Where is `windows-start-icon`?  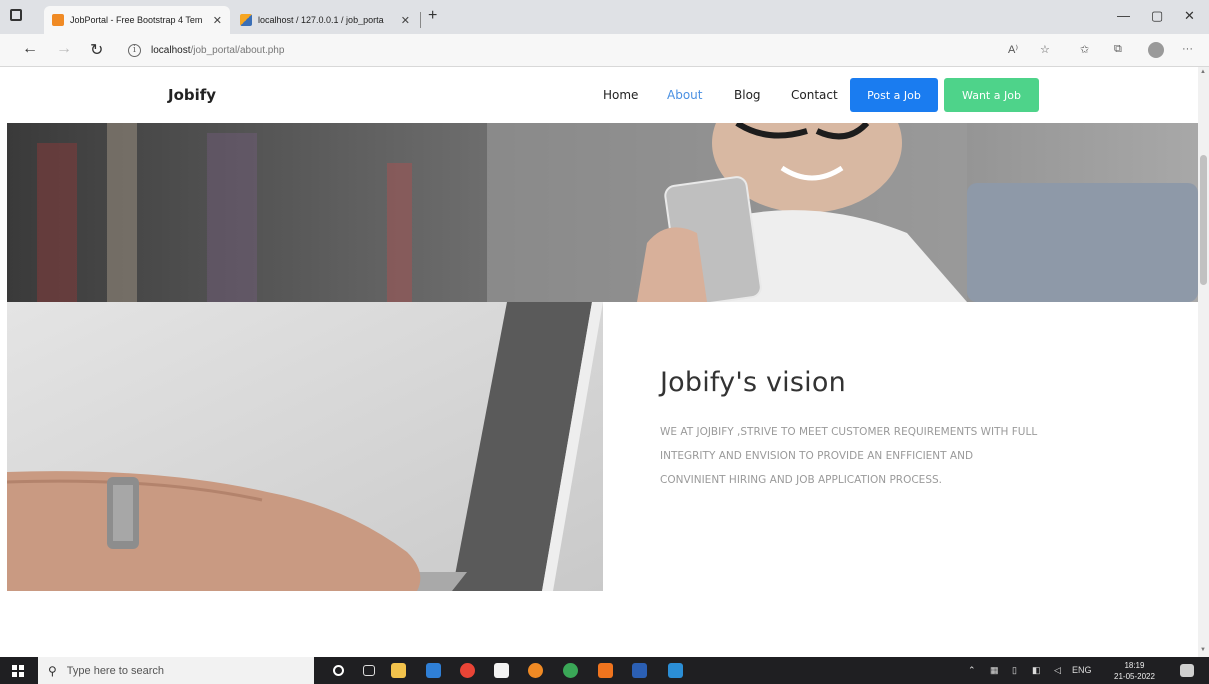 windows-start-icon is located at coordinates (18, 671).